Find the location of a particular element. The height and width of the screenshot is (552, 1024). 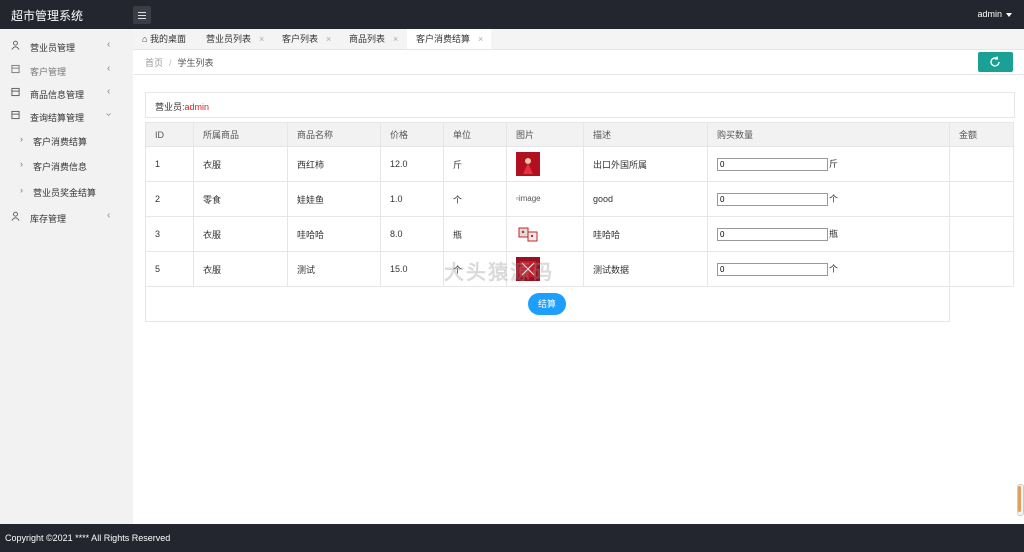

tab-customer-list: 客户列表 × is located at coordinates (310, 39).